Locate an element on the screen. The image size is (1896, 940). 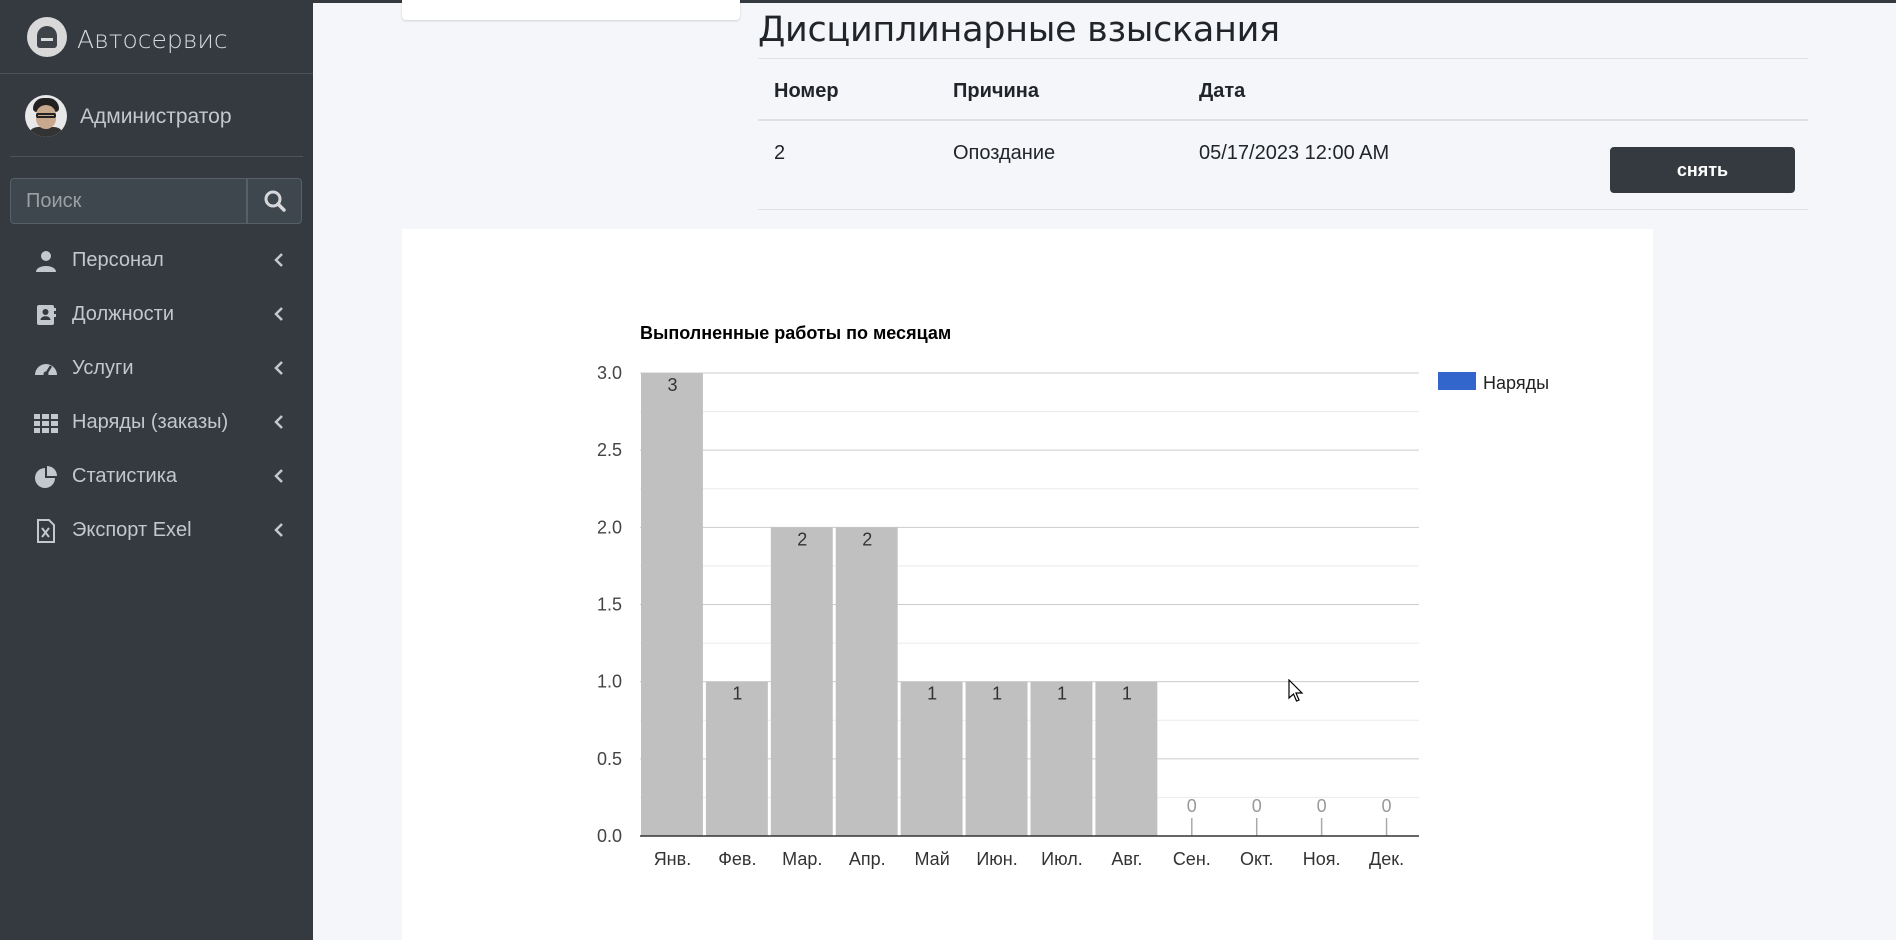
sidebar-item-positions: Должности is located at coordinates (156, 315).